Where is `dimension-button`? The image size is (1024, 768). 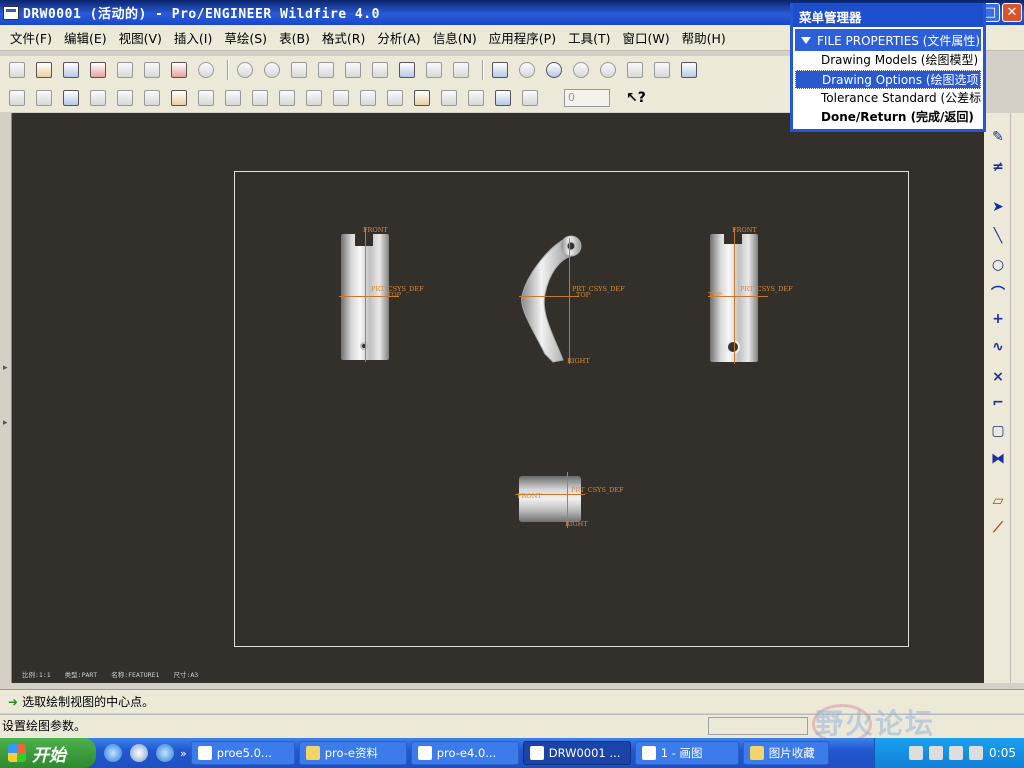 dimension-button is located at coordinates (206, 98).